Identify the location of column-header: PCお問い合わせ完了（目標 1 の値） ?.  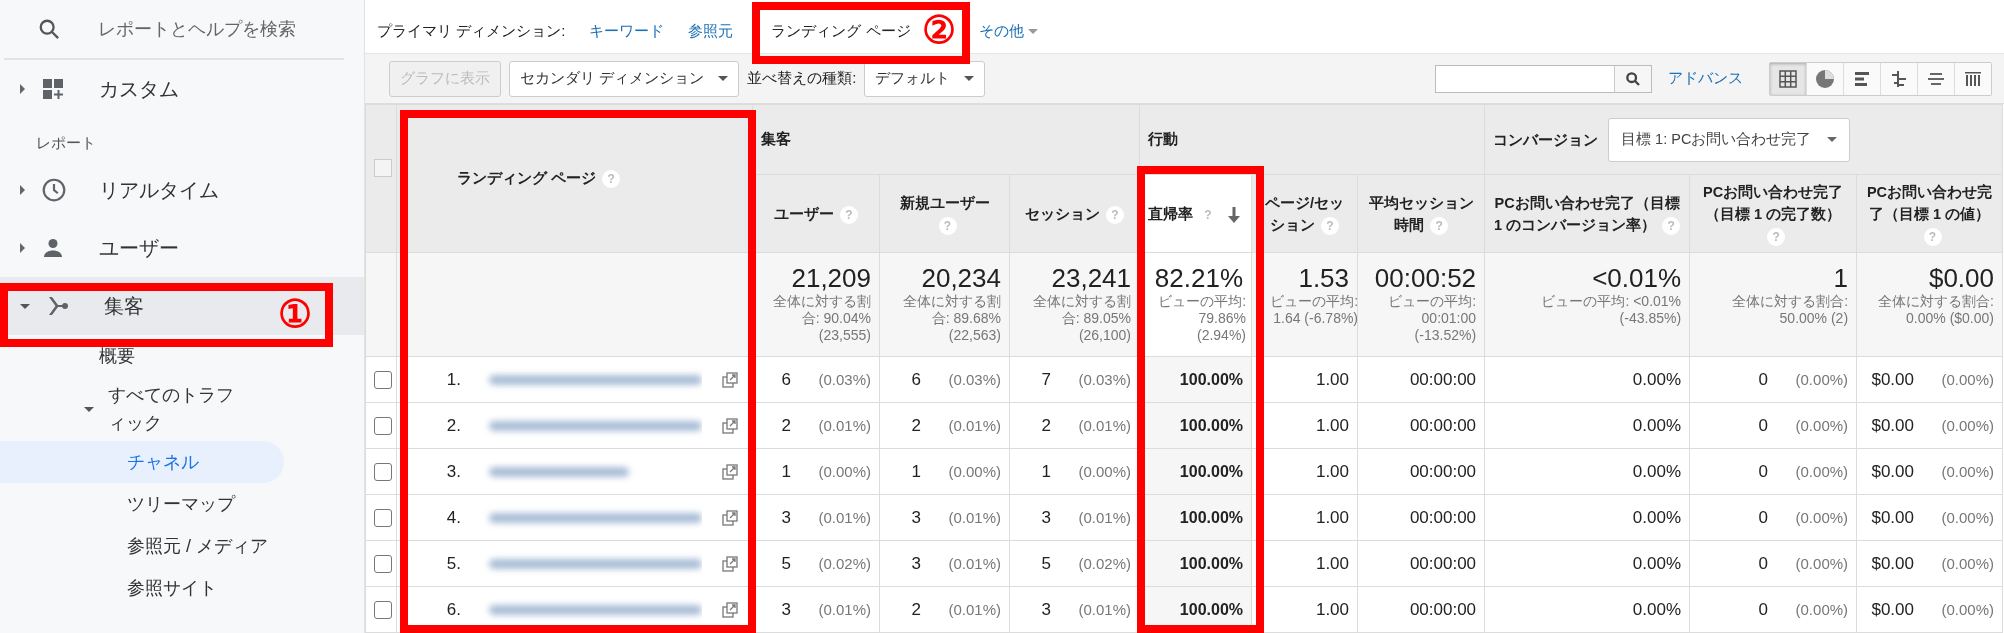
(1929, 213).